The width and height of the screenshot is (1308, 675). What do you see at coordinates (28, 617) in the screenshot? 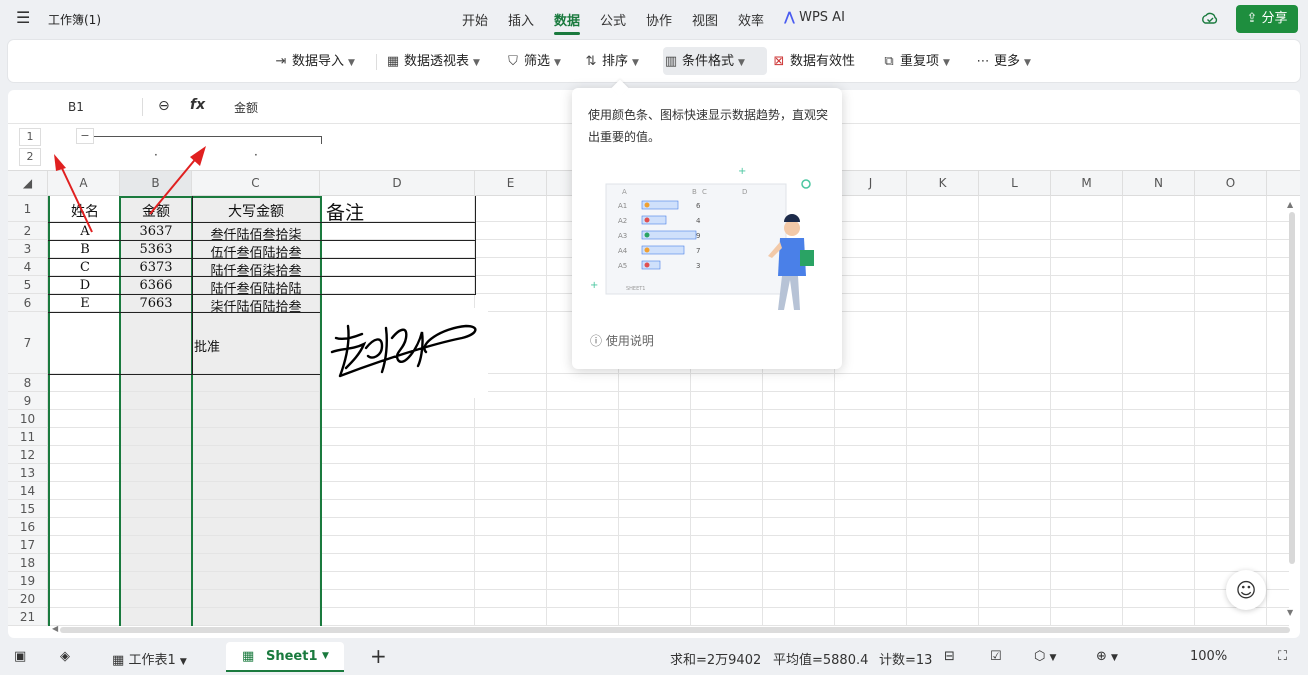
I see `row-header: 21` at bounding box center [28, 617].